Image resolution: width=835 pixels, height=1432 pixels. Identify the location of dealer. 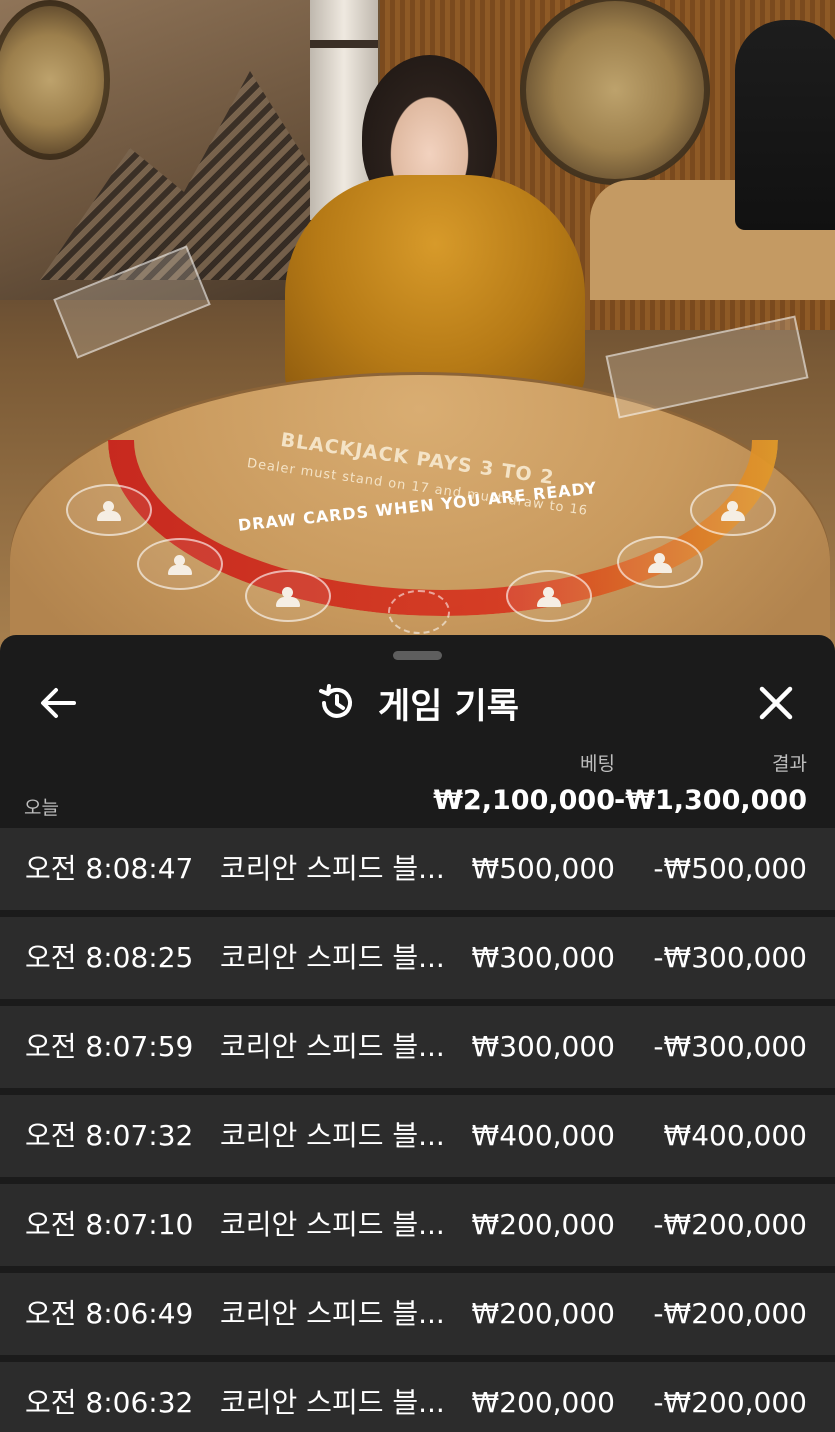
(435, 290).